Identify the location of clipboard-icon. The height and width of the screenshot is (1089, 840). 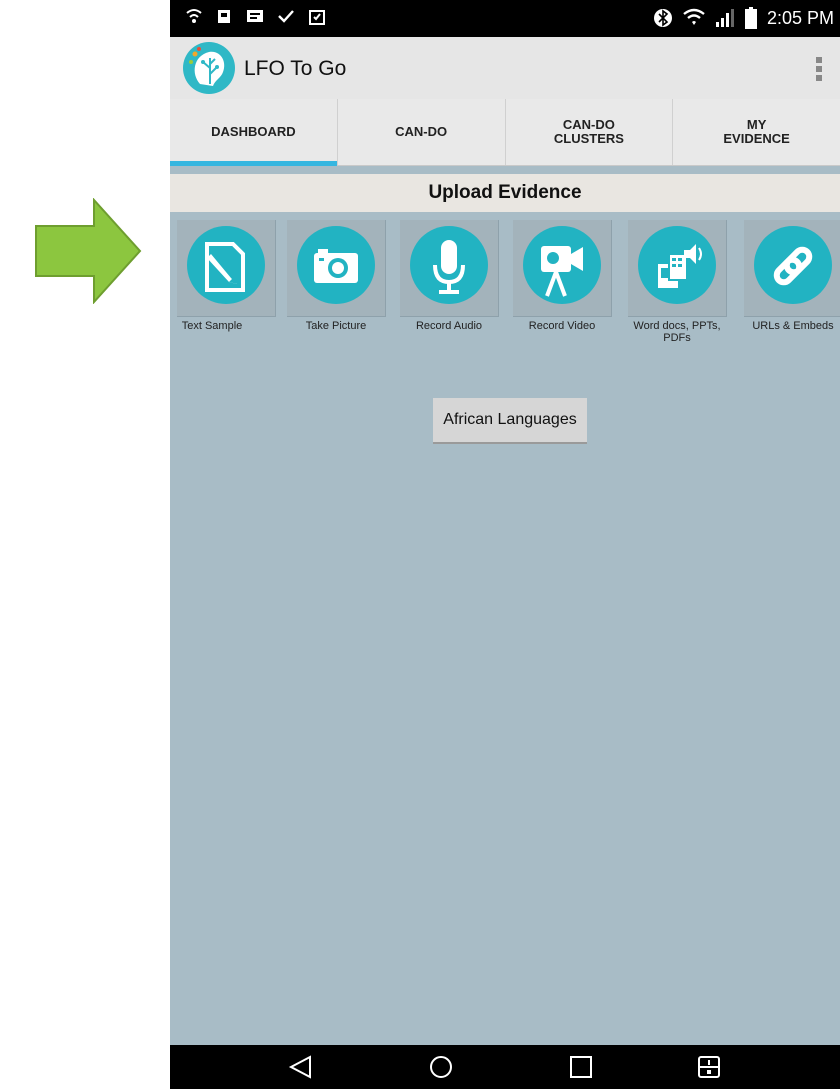
(317, 17).